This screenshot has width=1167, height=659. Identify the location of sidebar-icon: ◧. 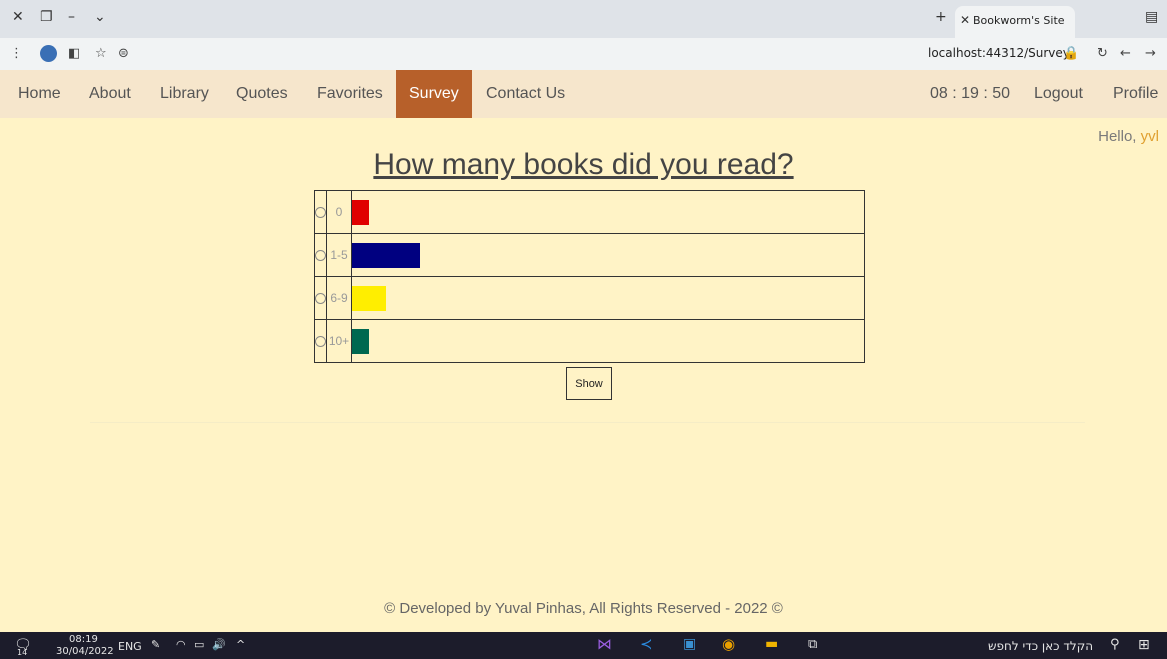
(74, 53).